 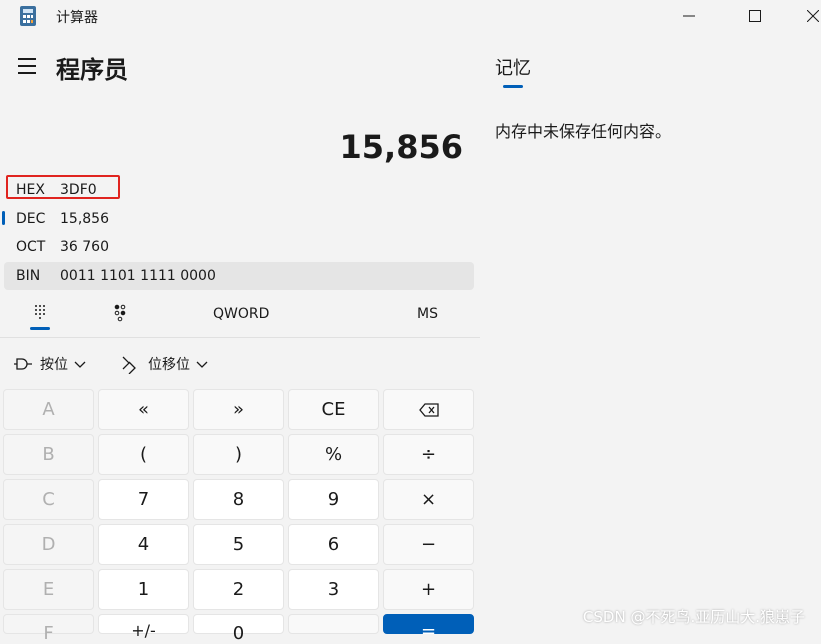 What do you see at coordinates (169, 365) in the screenshot?
I see `bitshift-label: 位移位` at bounding box center [169, 365].